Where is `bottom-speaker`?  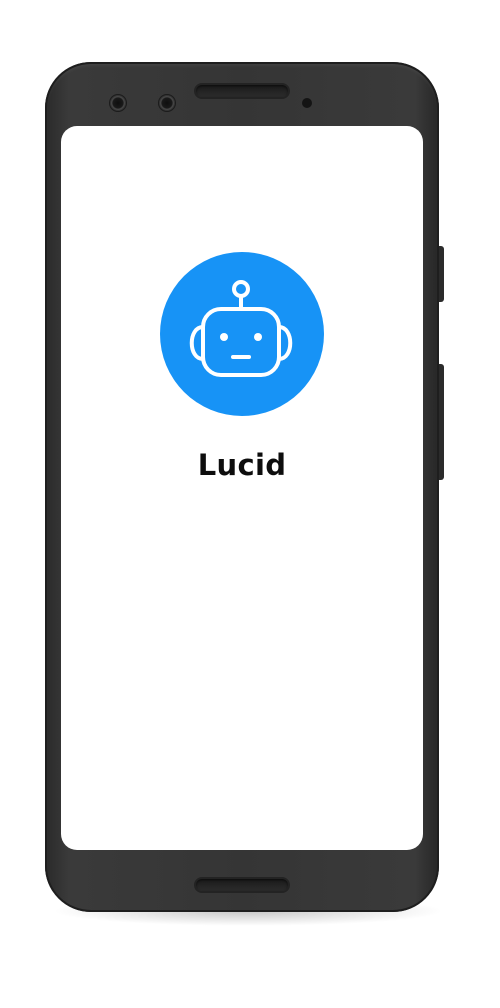
bottom-speaker is located at coordinates (242, 885).